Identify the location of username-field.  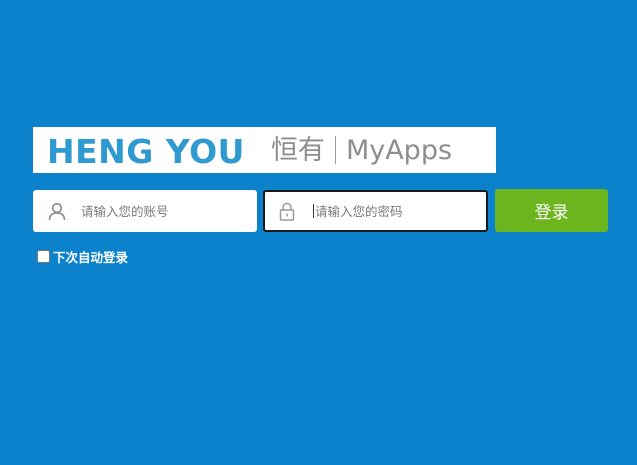
(145, 211).